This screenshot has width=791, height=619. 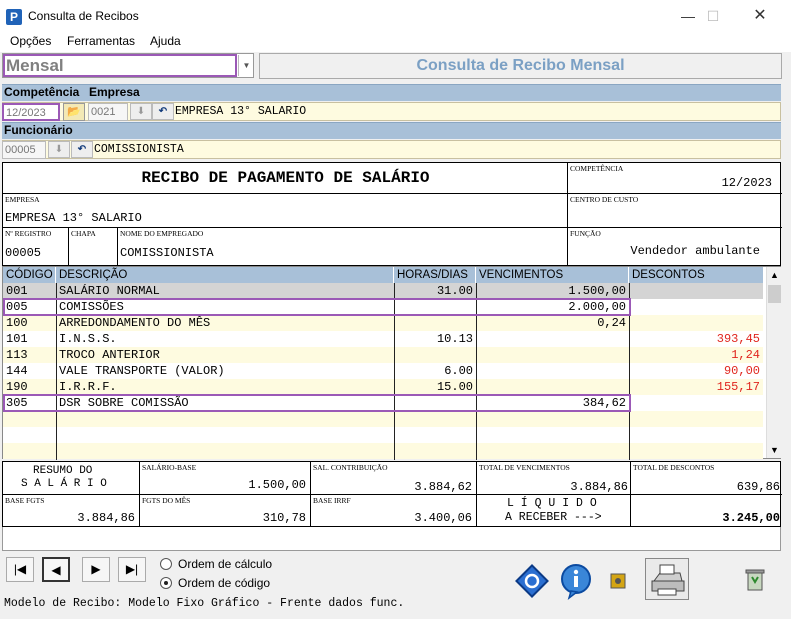 I want to click on table-row: 144 VALE TRANSPORTE (VALOR) 6.00 90,00, so click(x=383, y=371).